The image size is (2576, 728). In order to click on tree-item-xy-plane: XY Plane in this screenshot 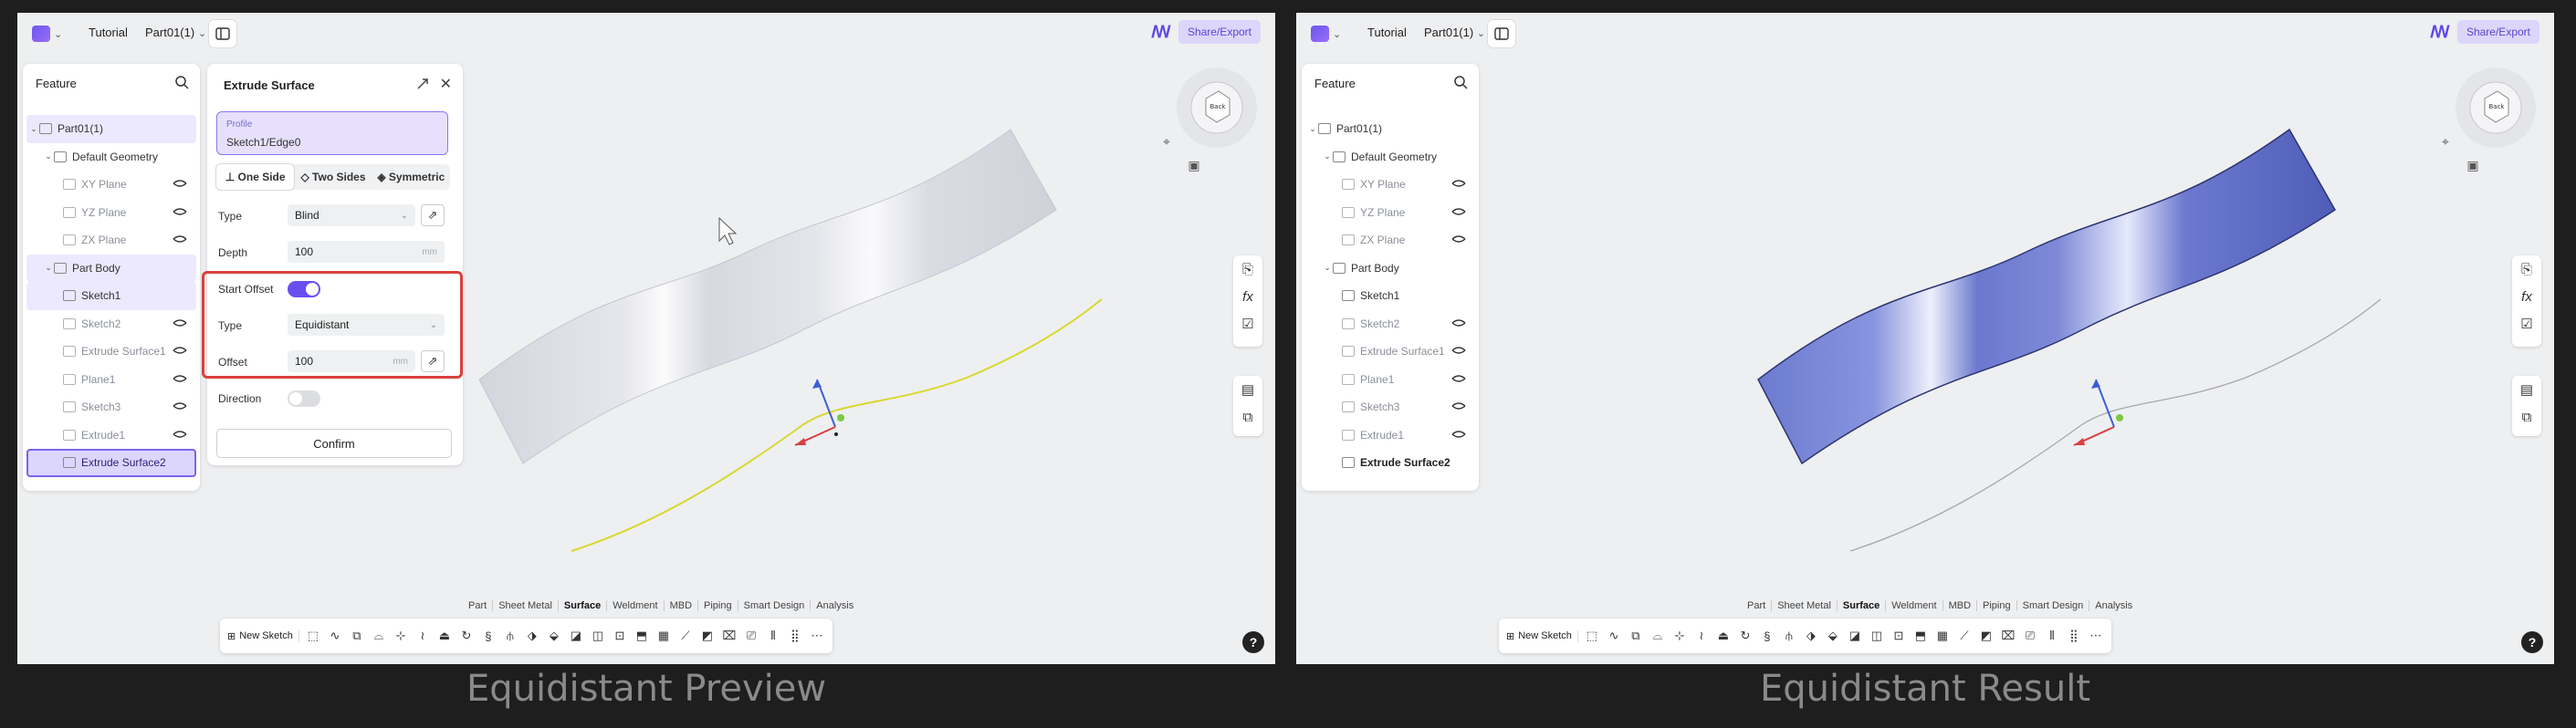, I will do `click(1390, 185)`.